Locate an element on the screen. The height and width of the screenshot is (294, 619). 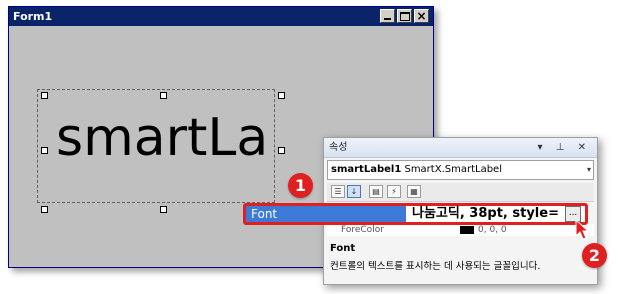
object-type: SmartX.SmartLabel is located at coordinates (453, 169).